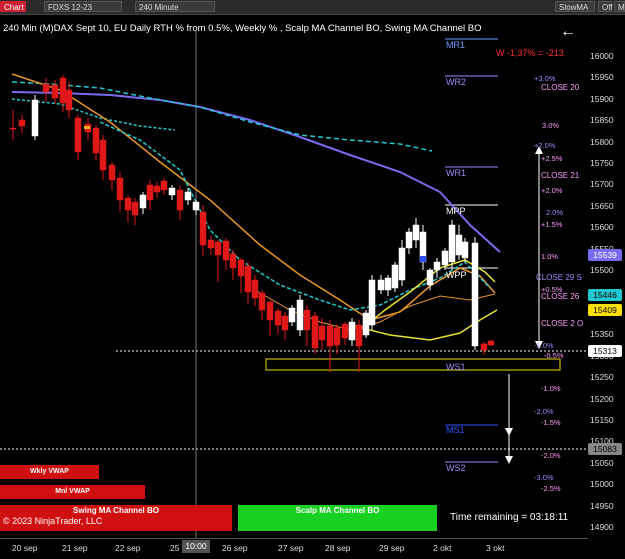 The height and width of the screenshot is (559, 625). I want to click on cursor-time-label: 10:00, so click(196, 546).